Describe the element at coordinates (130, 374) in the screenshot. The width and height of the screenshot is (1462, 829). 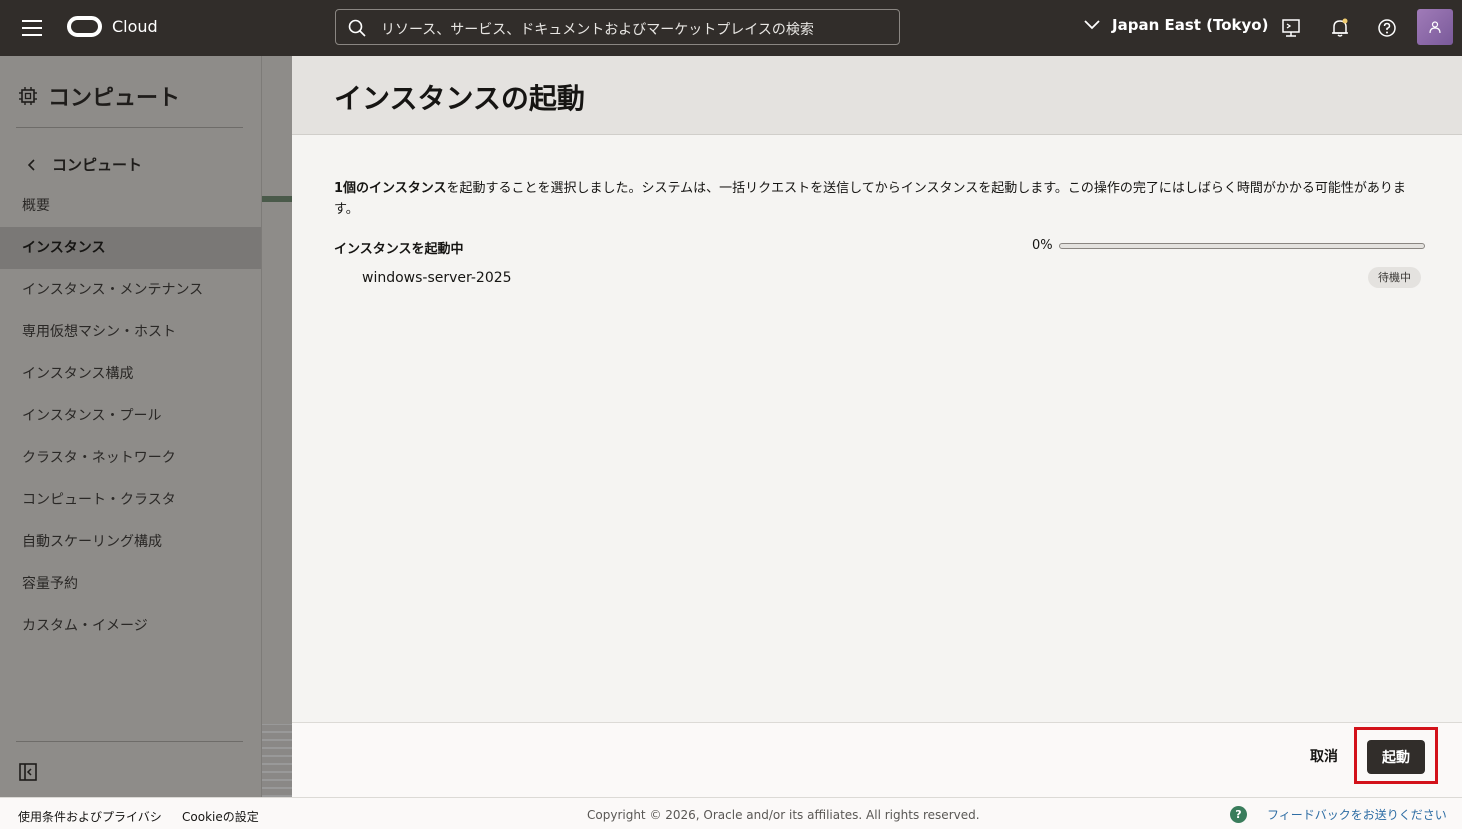
I see `sidebar-item-instance-configurations: インスタンス構成` at that location.